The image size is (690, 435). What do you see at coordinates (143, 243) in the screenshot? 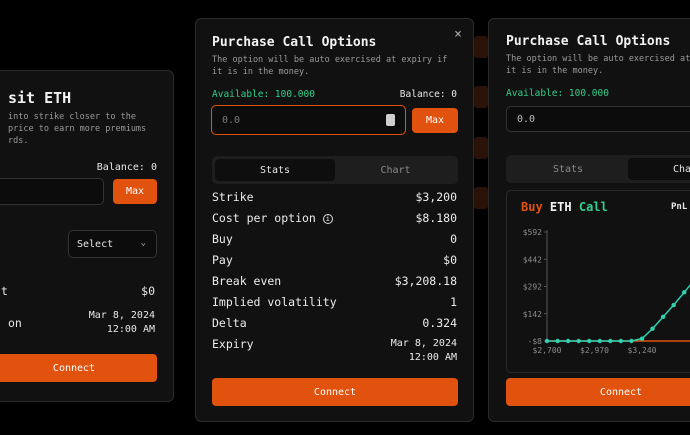
I see `chevron-down-icon: ⌄` at bounding box center [143, 243].